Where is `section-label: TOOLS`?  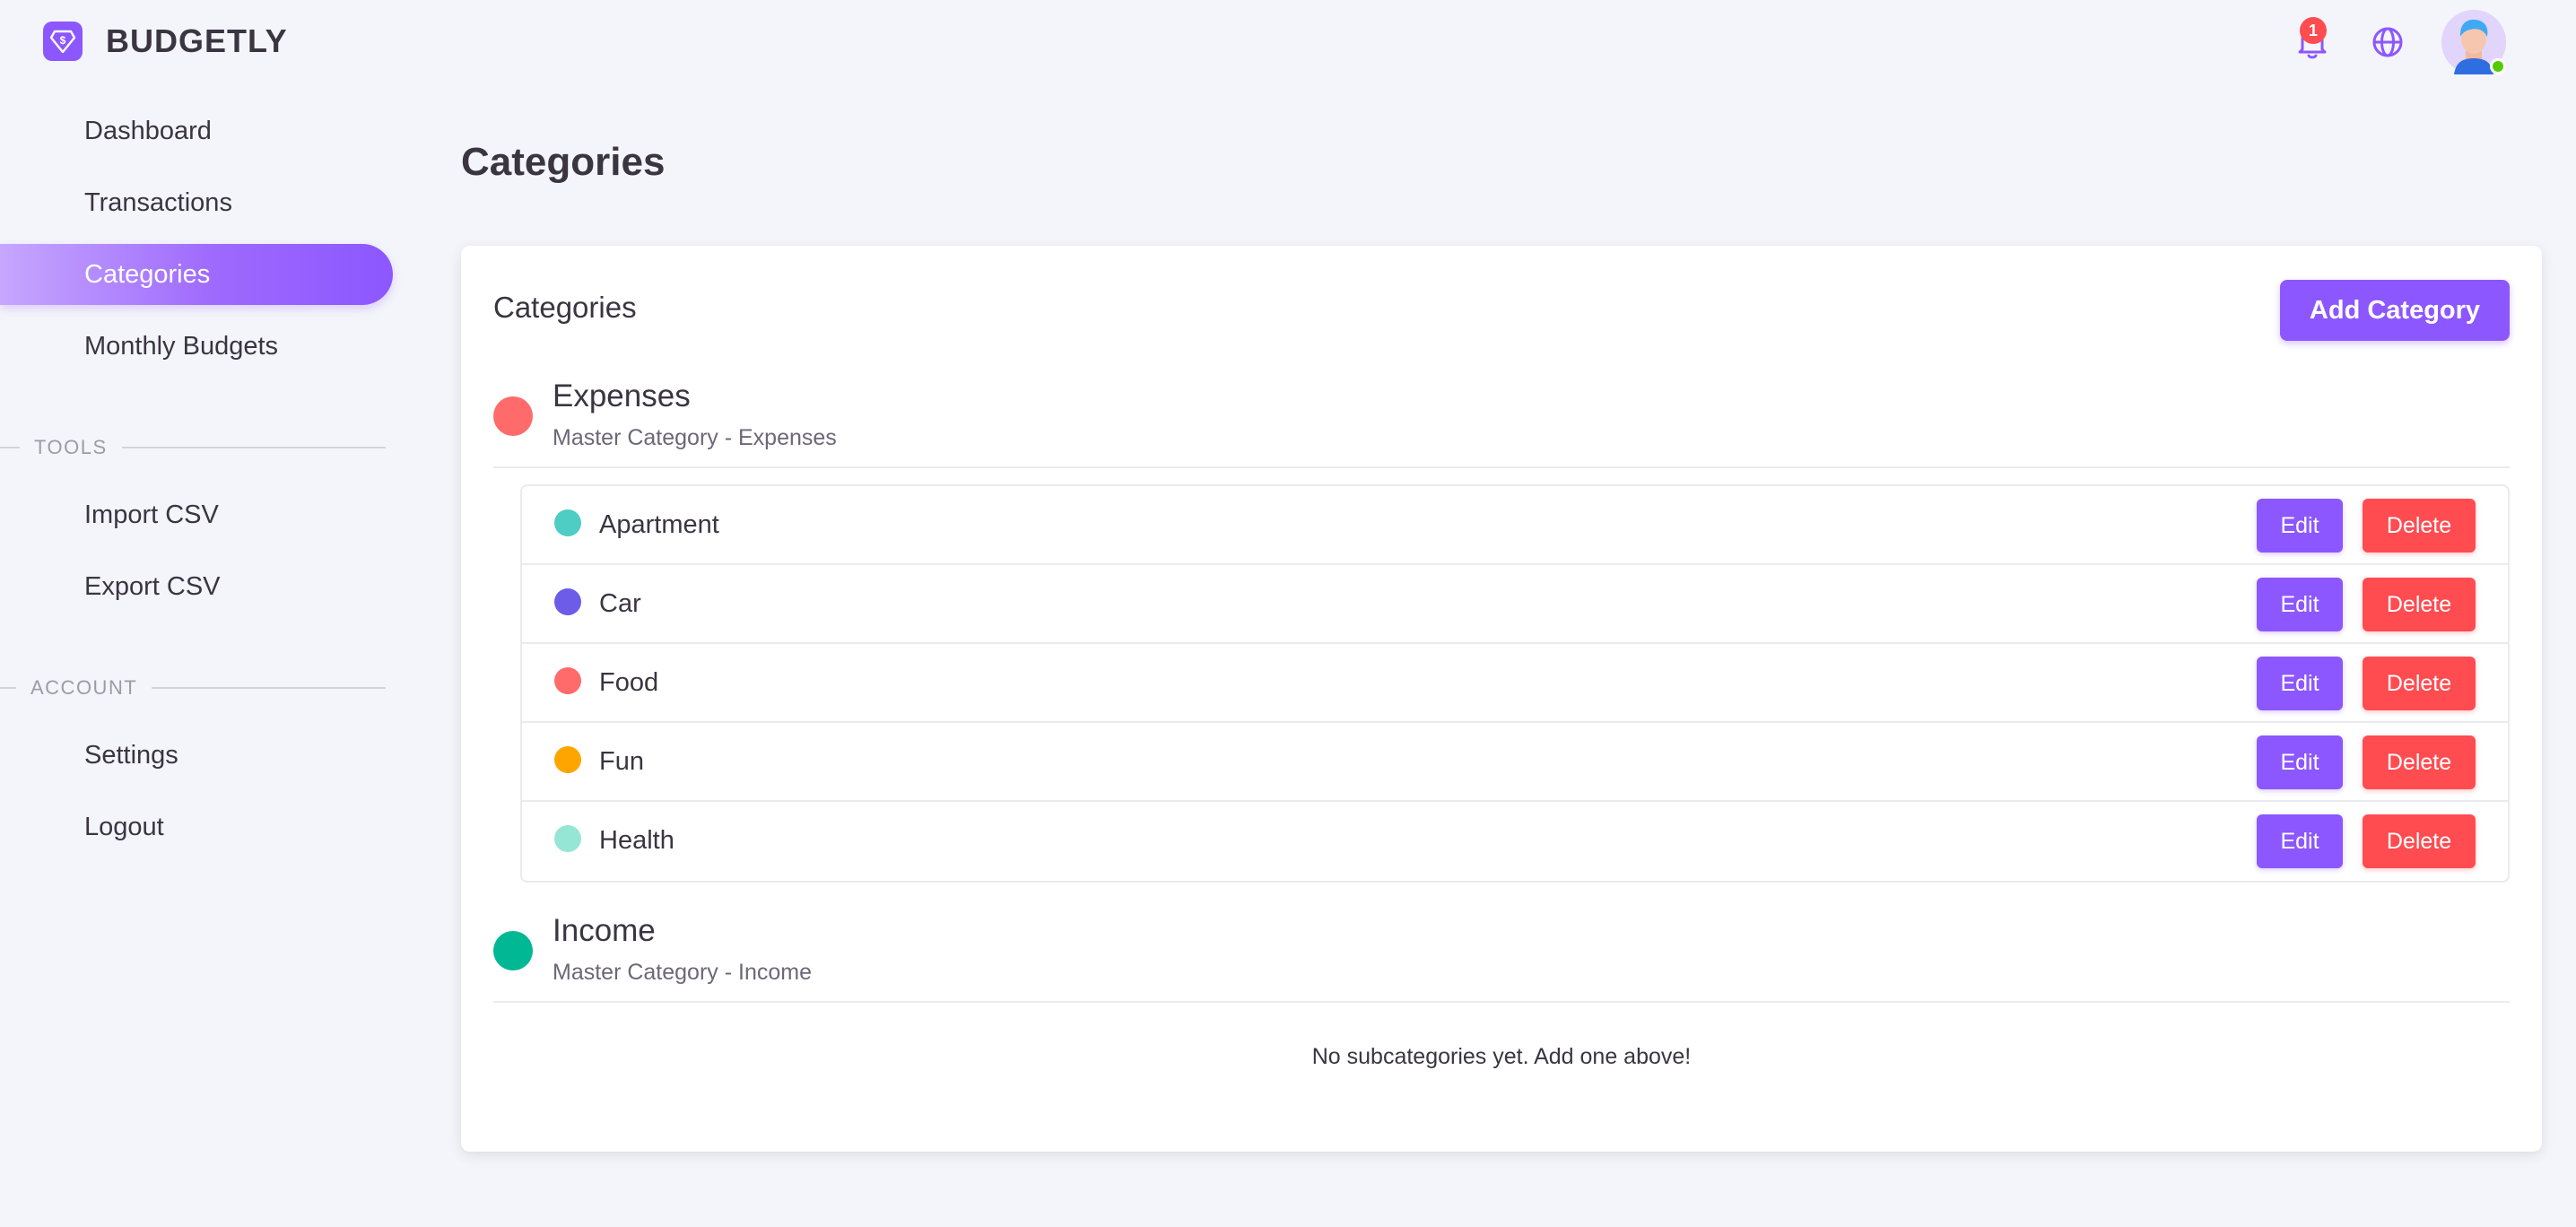
section-label: TOOLS is located at coordinates (71, 447).